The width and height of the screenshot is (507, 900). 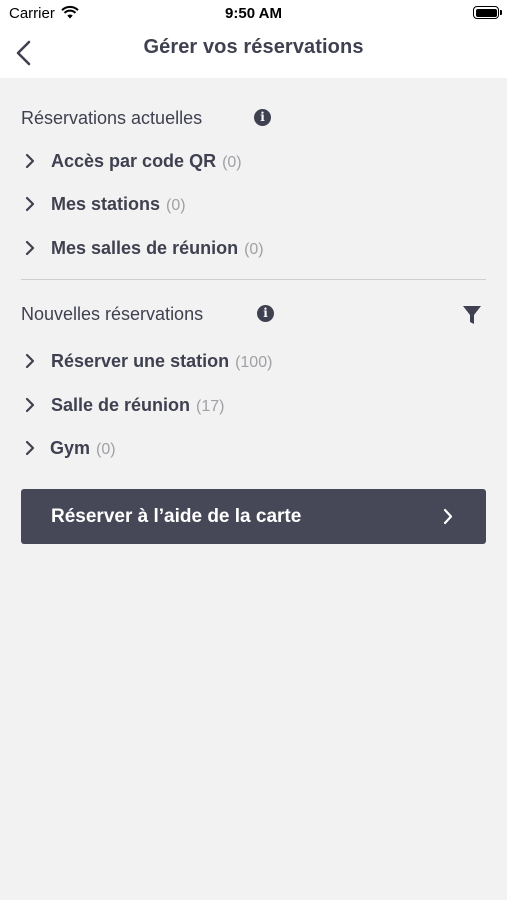 I want to click on new-reservations-header: Nouvelles réservations i, so click(x=253, y=314).